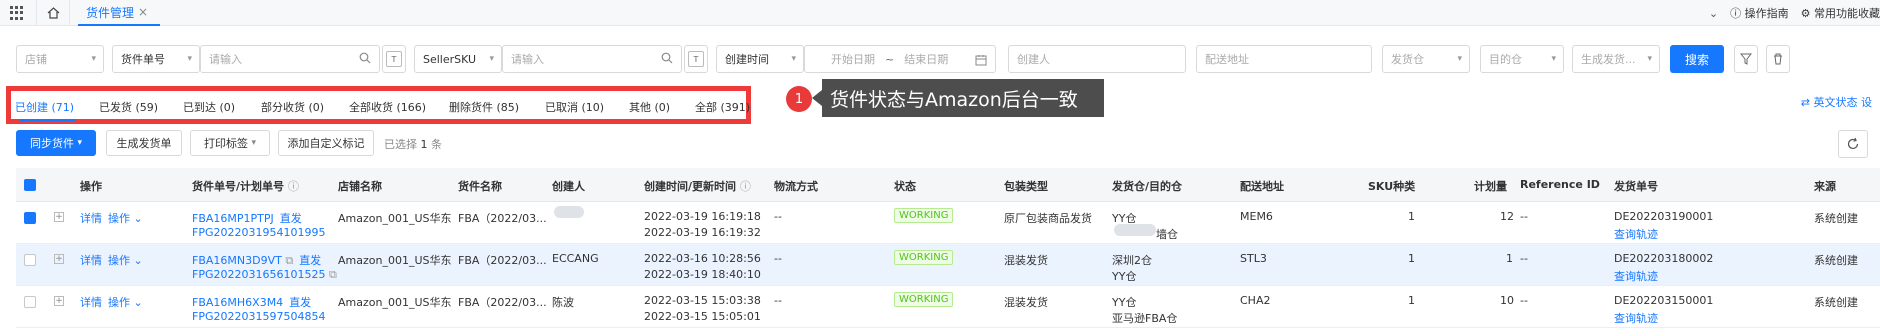 This screenshot has width=1880, height=336. Describe the element at coordinates (143, 12) in the screenshot. I see `close-icon: ×` at that location.